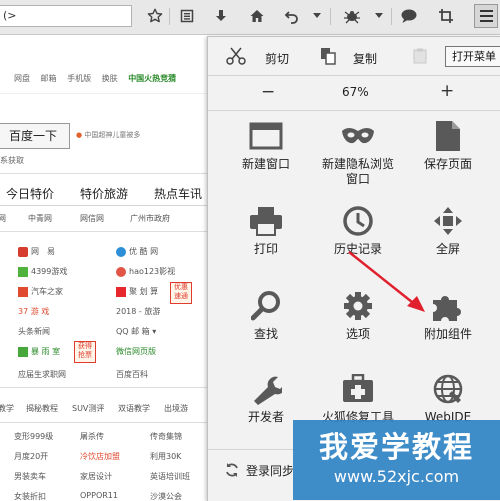 The image size is (500, 501). I want to click on star-icon, so click(155, 16).